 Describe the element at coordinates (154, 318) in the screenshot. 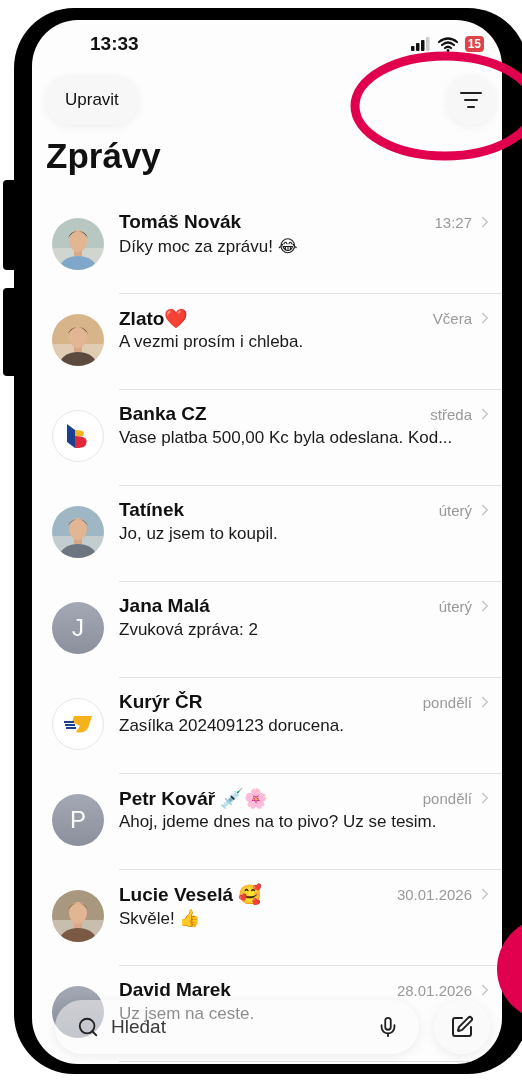

I see `contact-name: Zlato❤` at that location.